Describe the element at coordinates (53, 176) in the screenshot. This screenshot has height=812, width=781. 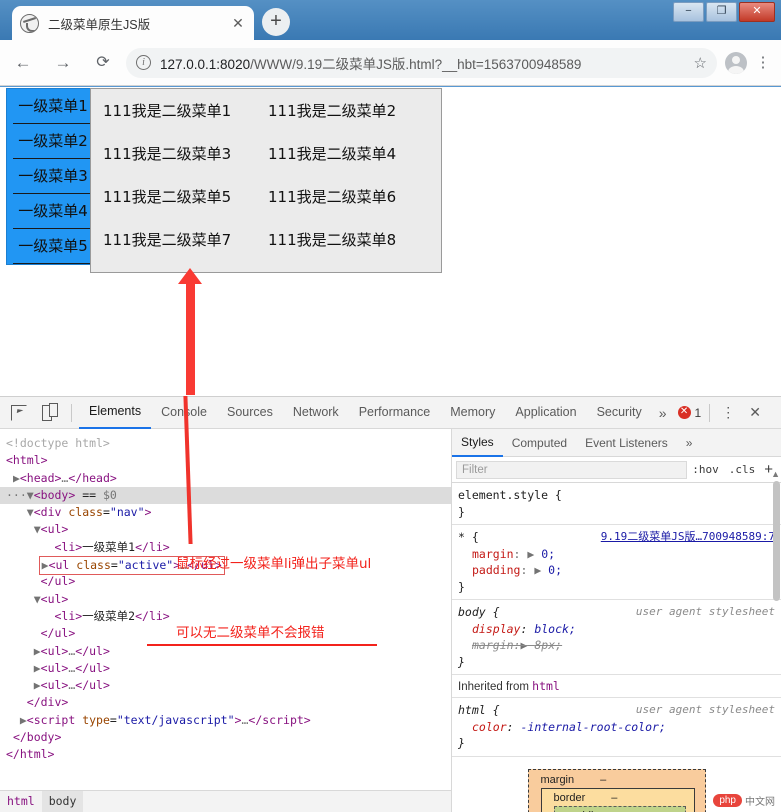
I see `nav-item-3: 一级菜单3` at that location.